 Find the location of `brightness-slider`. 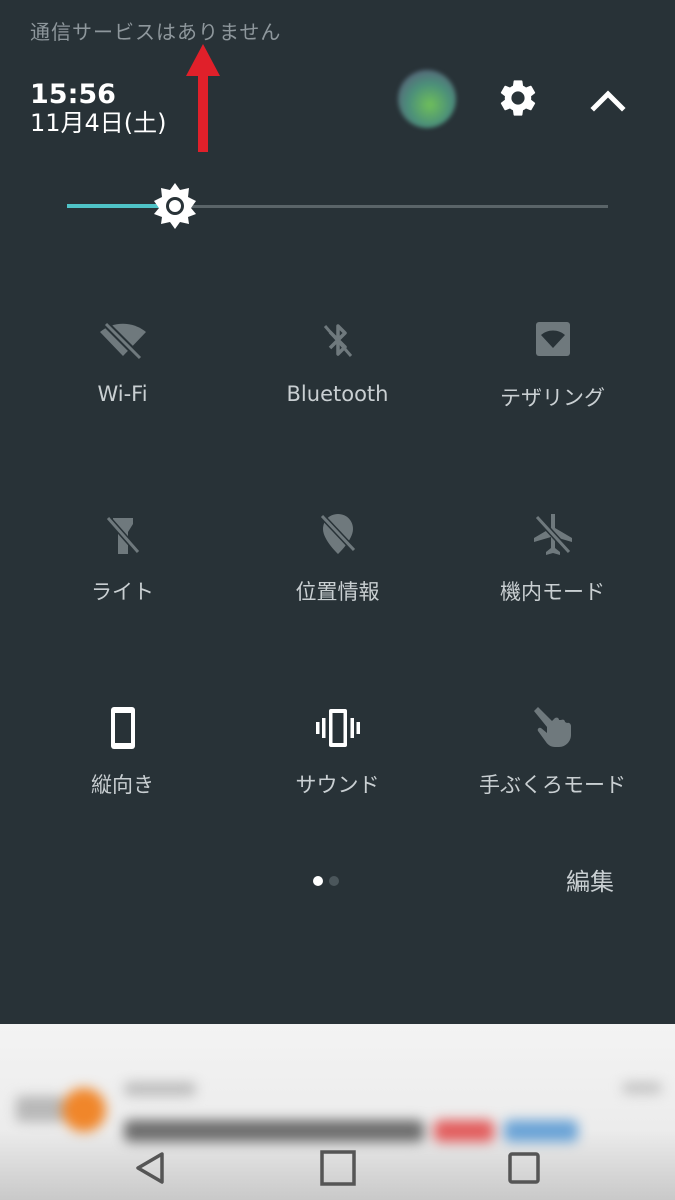

brightness-slider is located at coordinates (337, 206).